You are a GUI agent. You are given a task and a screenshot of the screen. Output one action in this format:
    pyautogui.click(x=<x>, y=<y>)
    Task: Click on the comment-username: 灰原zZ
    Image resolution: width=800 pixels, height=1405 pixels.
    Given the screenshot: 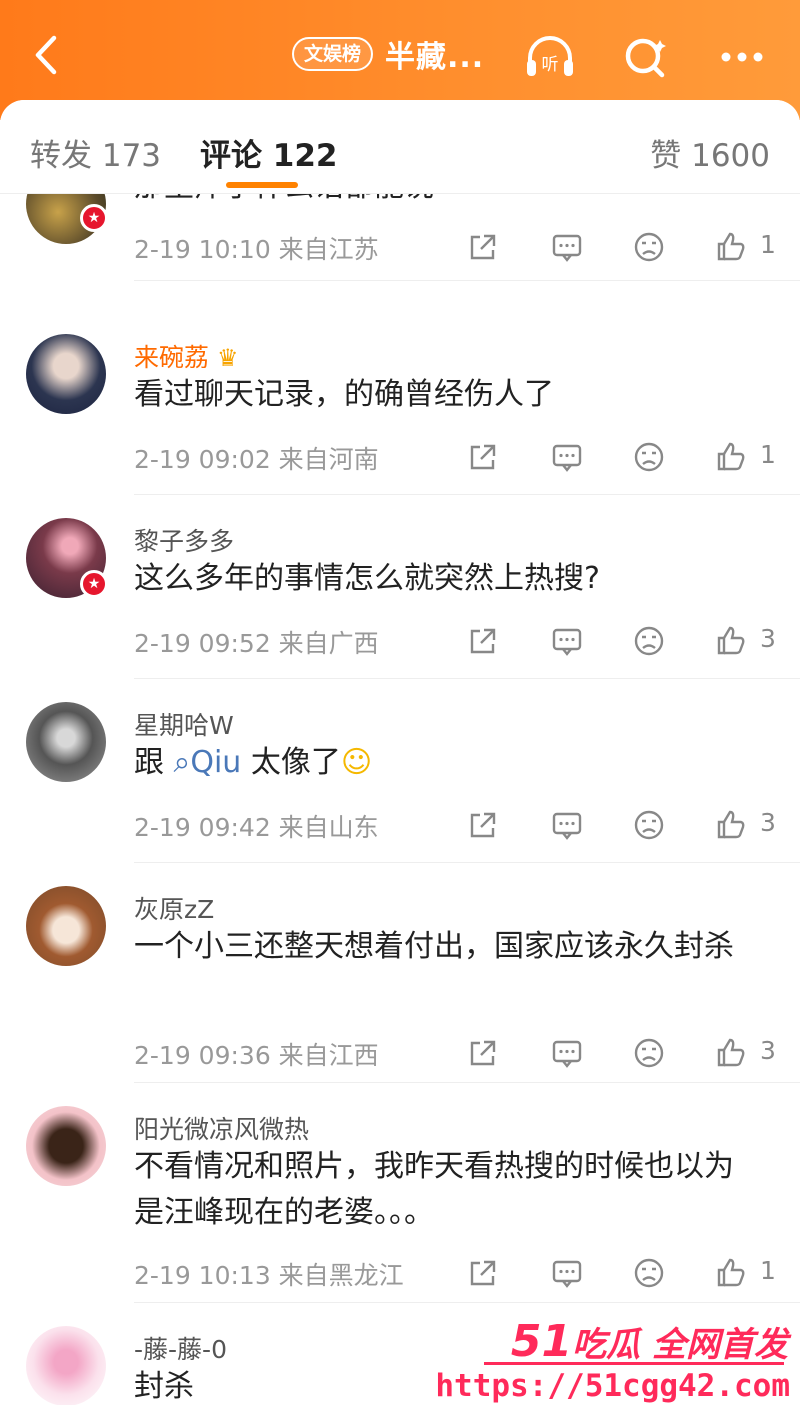 What is the action you would take?
    pyautogui.click(x=174, y=908)
    